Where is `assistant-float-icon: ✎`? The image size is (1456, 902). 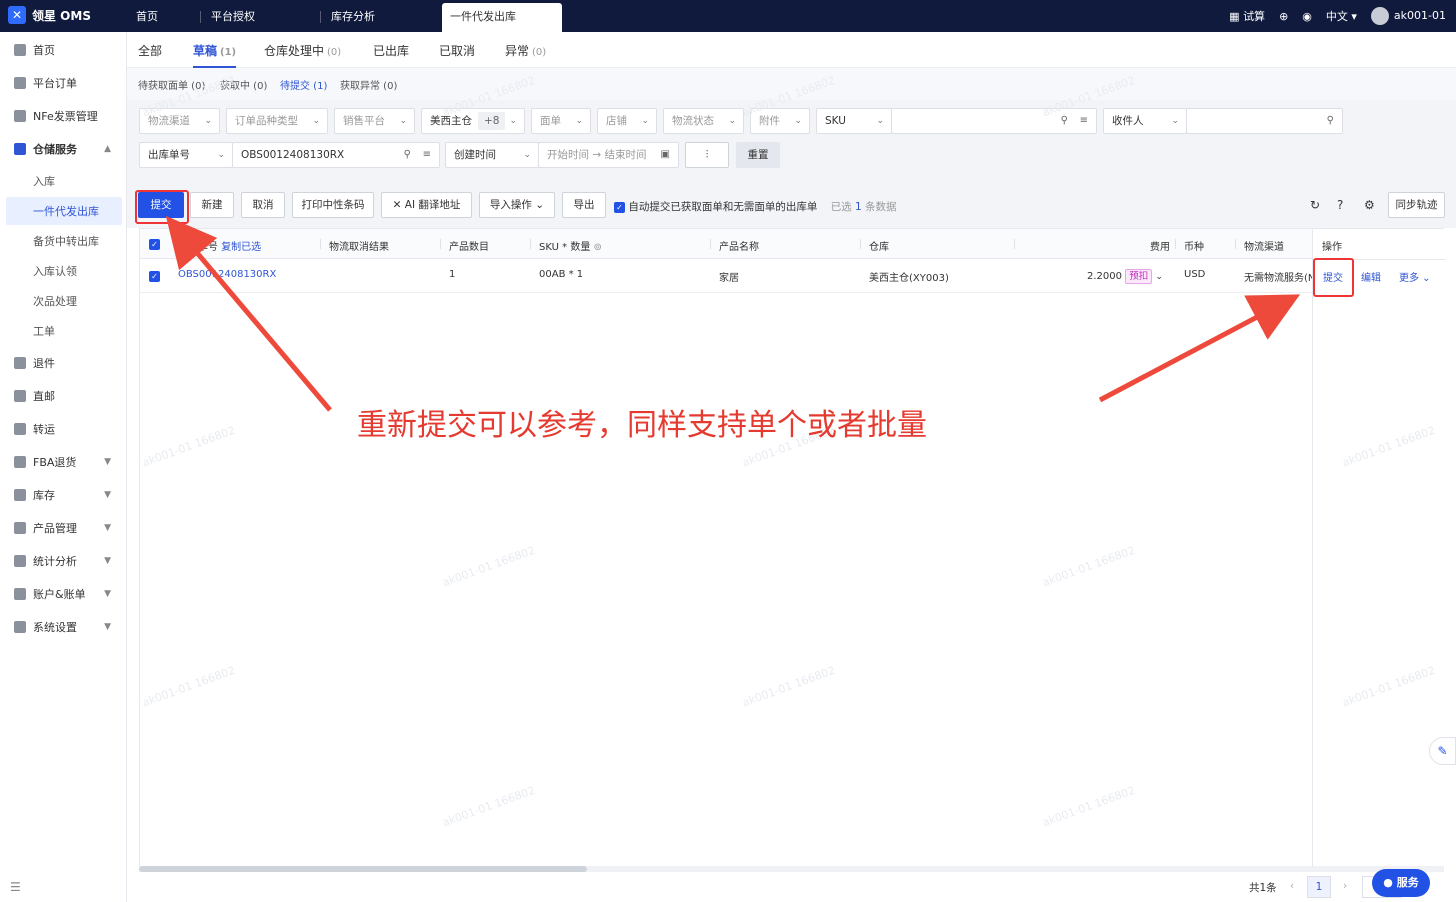
assistant-float-icon: ✎ is located at coordinates (1442, 751).